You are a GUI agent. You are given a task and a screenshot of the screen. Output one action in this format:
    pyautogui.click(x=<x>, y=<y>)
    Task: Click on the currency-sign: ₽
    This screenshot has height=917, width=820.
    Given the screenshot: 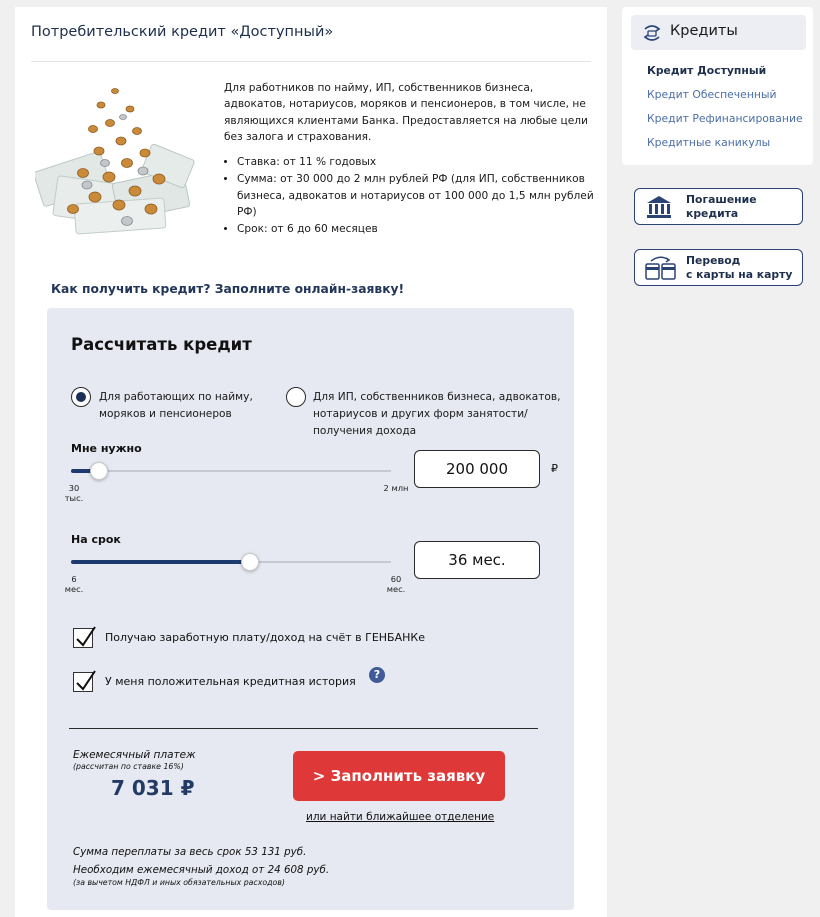 What is the action you would take?
    pyautogui.click(x=554, y=468)
    